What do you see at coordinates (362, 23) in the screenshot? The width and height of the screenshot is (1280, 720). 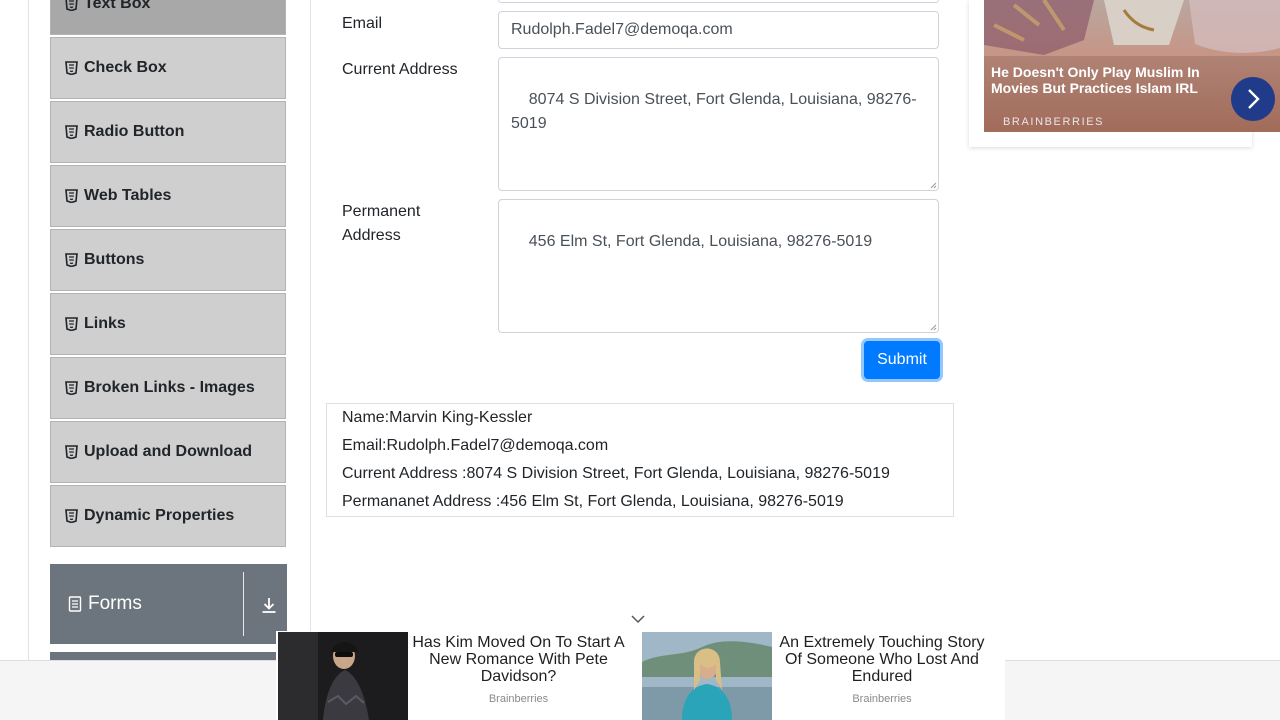 I see `email-label: Email` at bounding box center [362, 23].